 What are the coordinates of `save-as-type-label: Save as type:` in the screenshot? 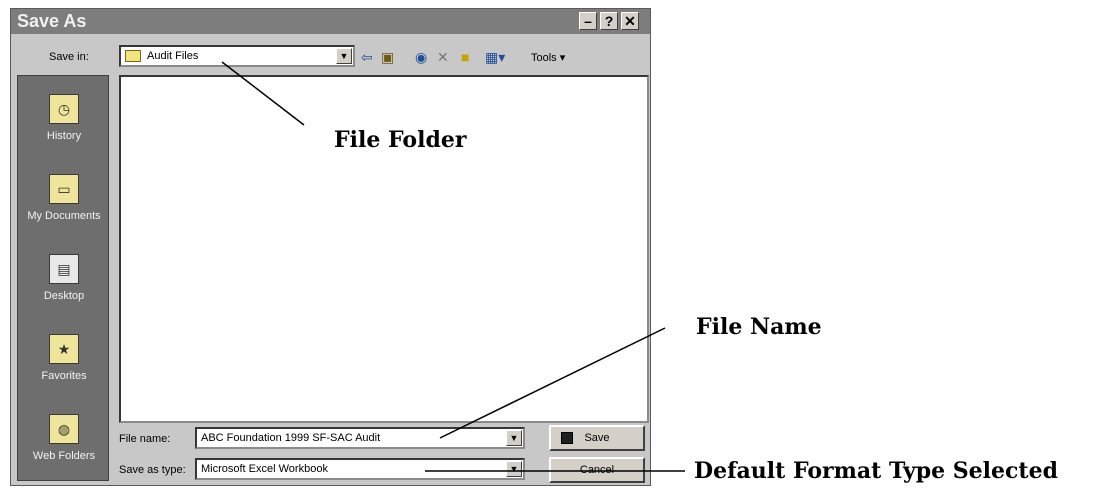 It's located at (152, 470).